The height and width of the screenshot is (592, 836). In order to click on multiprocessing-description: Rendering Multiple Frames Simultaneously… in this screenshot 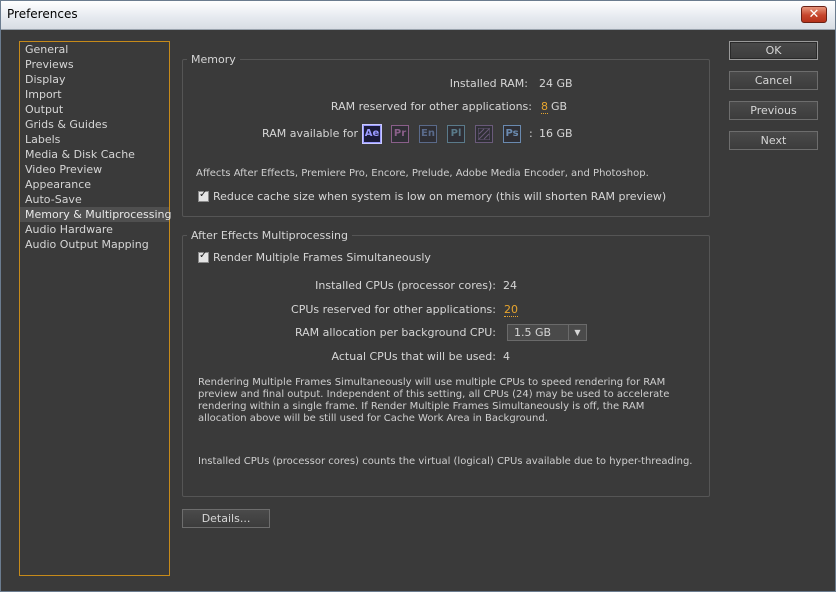, I will do `click(434, 400)`.